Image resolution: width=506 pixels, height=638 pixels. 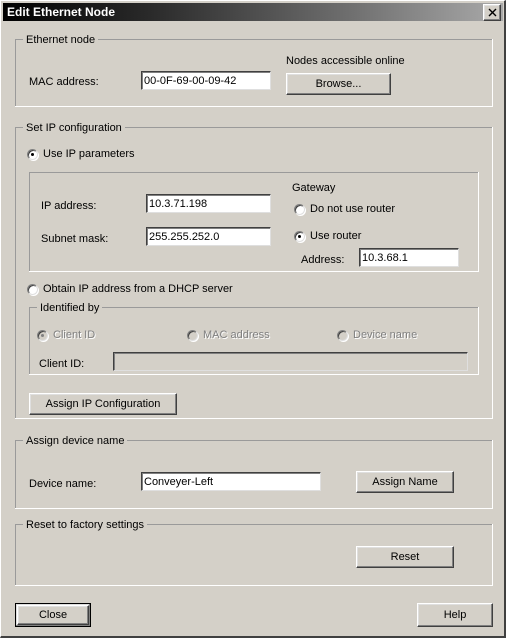 I want to click on gateway-label: Gateway, so click(x=314, y=188).